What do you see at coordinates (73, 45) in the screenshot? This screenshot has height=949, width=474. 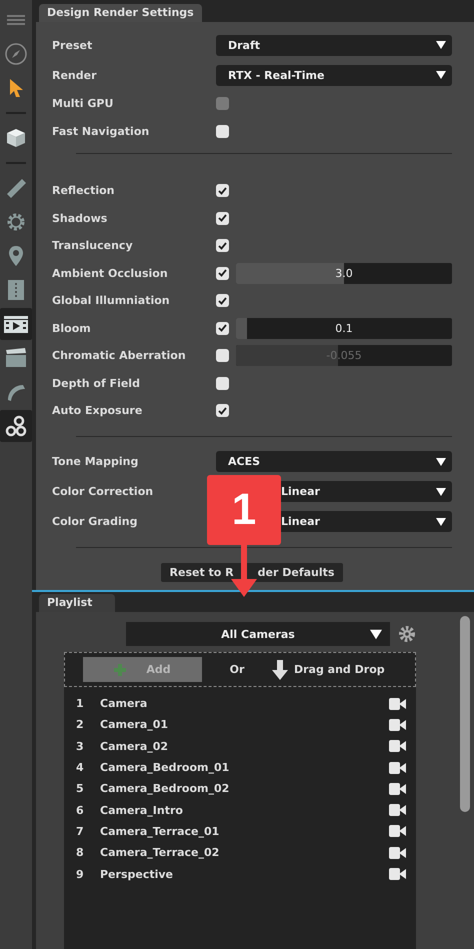 I see `setting-label: Preset` at bounding box center [73, 45].